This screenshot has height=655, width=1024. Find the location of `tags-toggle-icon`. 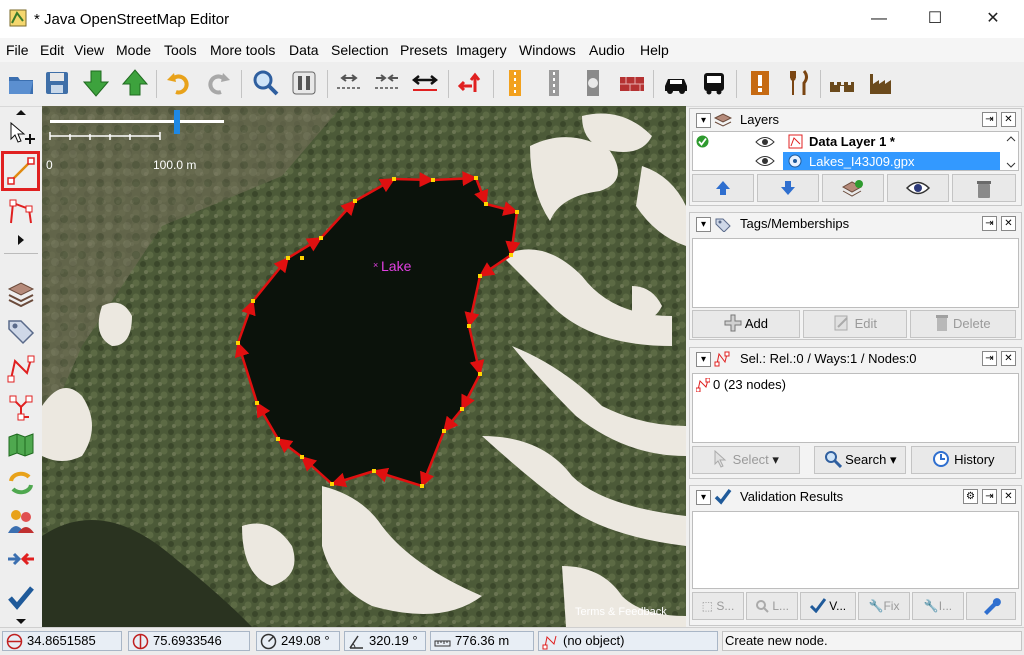

tags-toggle-icon is located at coordinates (21, 331).